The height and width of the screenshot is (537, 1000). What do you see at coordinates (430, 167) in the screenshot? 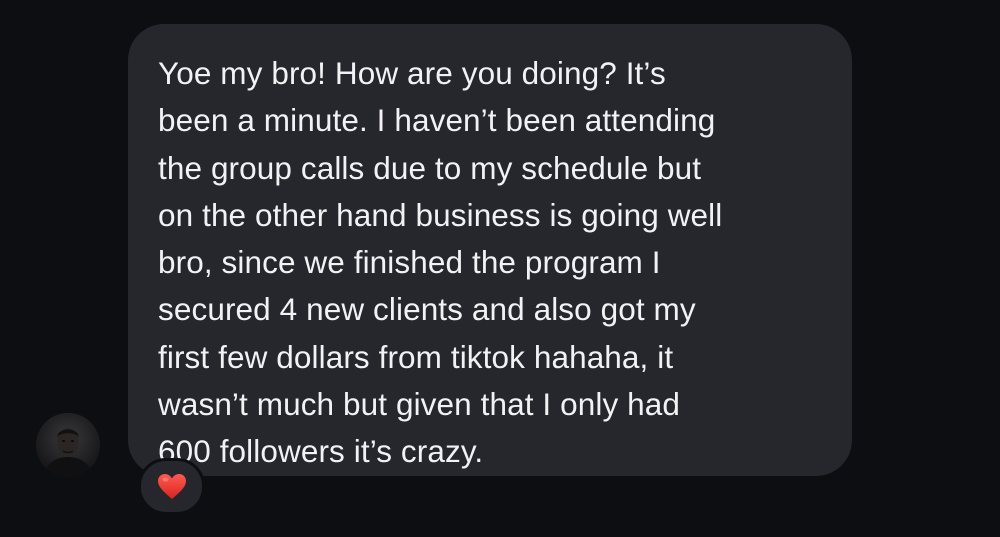
I see `message-line: the group calls due to my schedule but` at bounding box center [430, 167].